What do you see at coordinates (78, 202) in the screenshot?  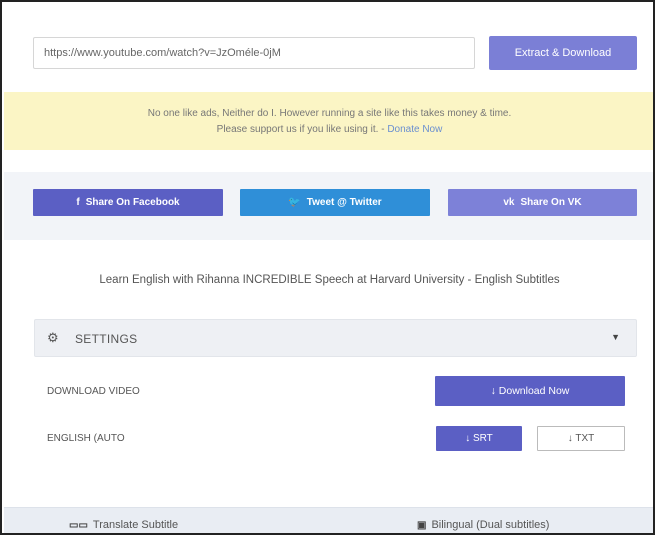 I see `facebook-icon: f` at bounding box center [78, 202].